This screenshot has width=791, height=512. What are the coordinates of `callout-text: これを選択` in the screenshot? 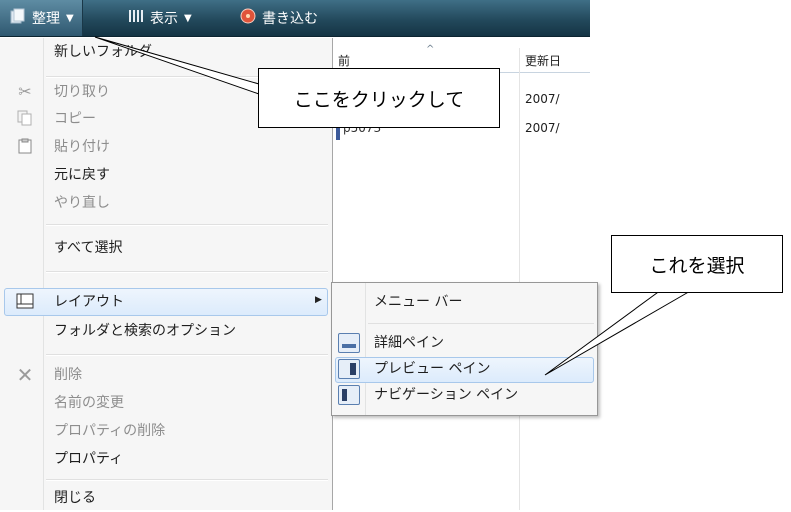 It's located at (697, 265).